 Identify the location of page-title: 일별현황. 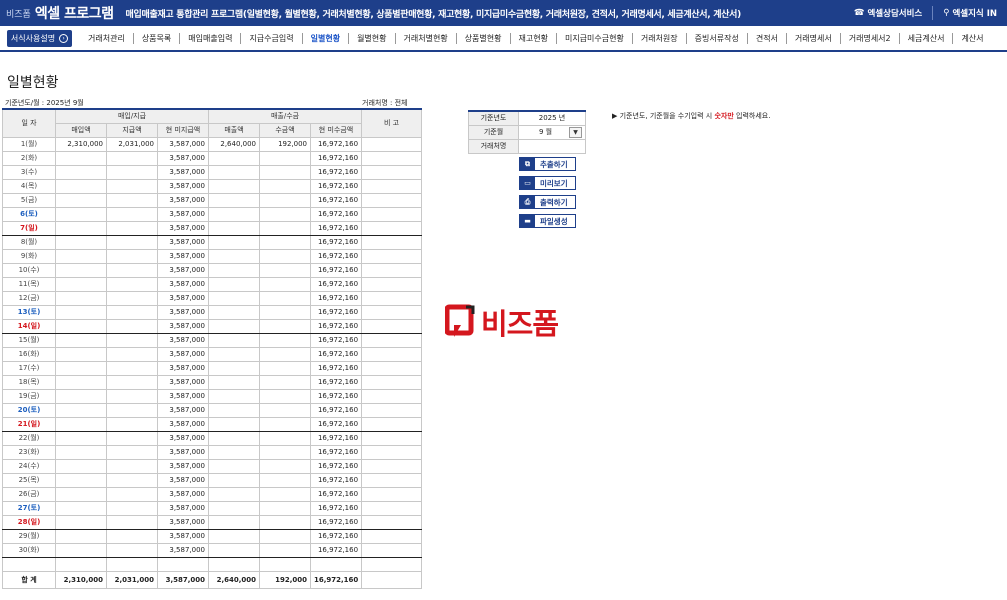
(33, 83).